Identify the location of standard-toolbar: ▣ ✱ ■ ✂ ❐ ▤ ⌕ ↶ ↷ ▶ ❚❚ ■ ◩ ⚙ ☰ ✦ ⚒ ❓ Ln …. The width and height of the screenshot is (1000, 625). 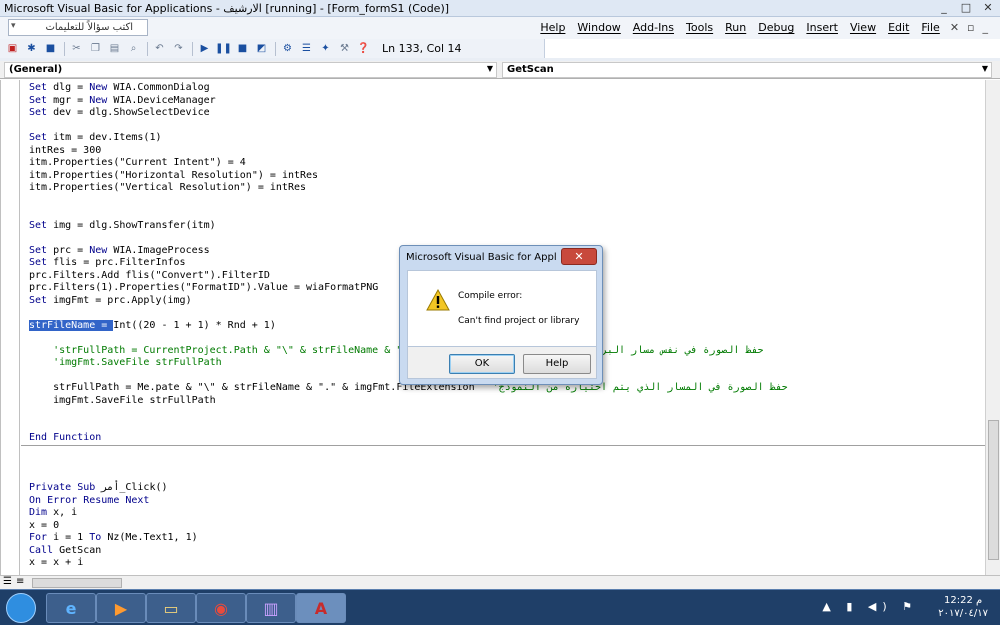
(272, 48).